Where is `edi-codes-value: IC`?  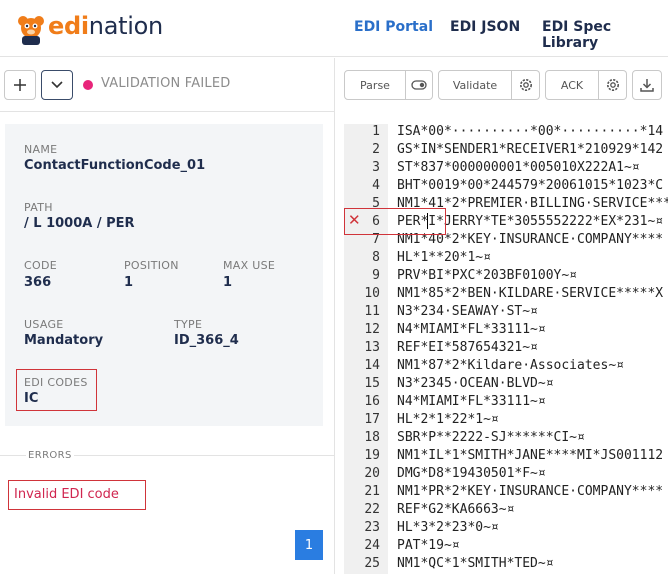 edi-codes-value: IC is located at coordinates (31, 398).